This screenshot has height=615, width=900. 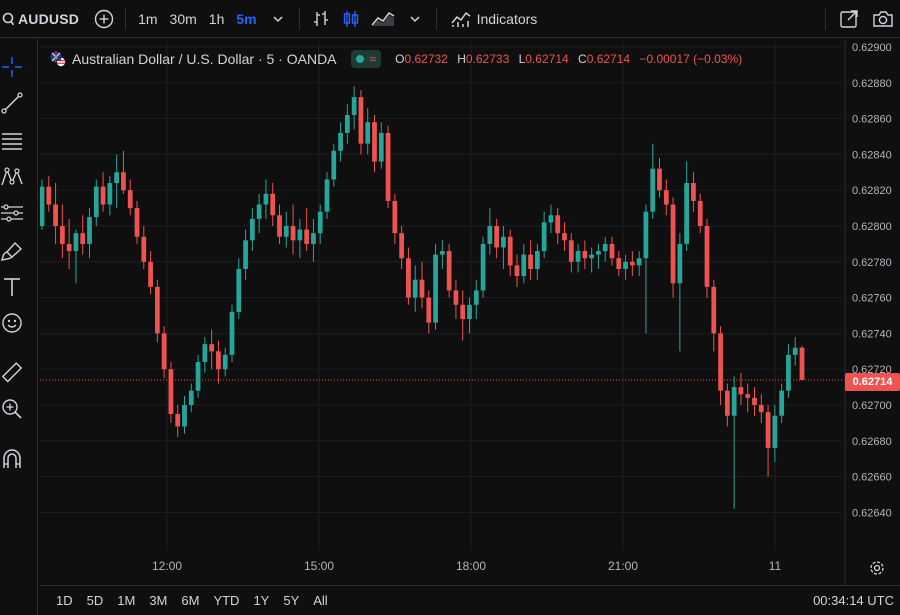 I want to click on zoom-in-icon, so click(x=12, y=409).